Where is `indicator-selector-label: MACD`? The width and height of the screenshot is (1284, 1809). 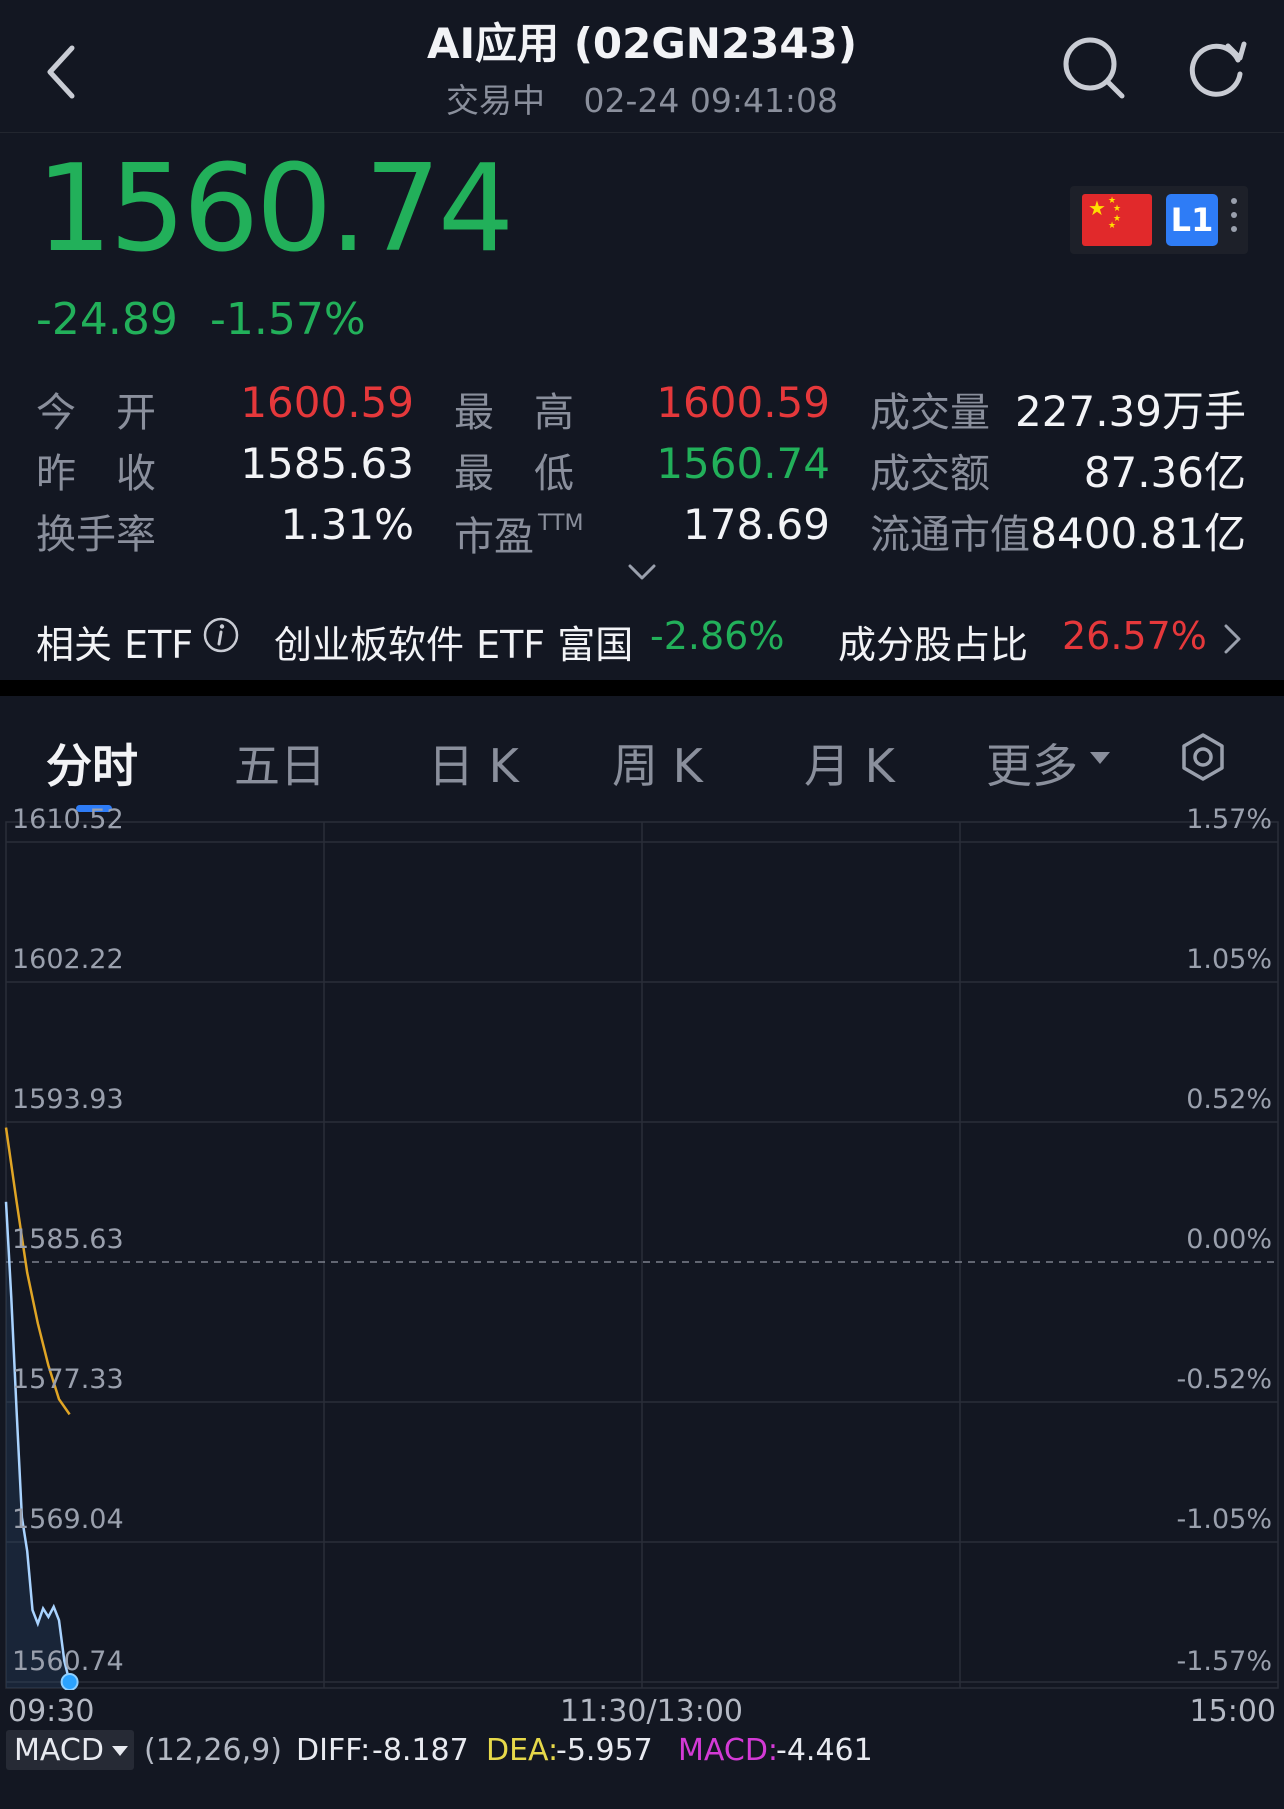
indicator-selector-label: MACD is located at coordinates (59, 1750).